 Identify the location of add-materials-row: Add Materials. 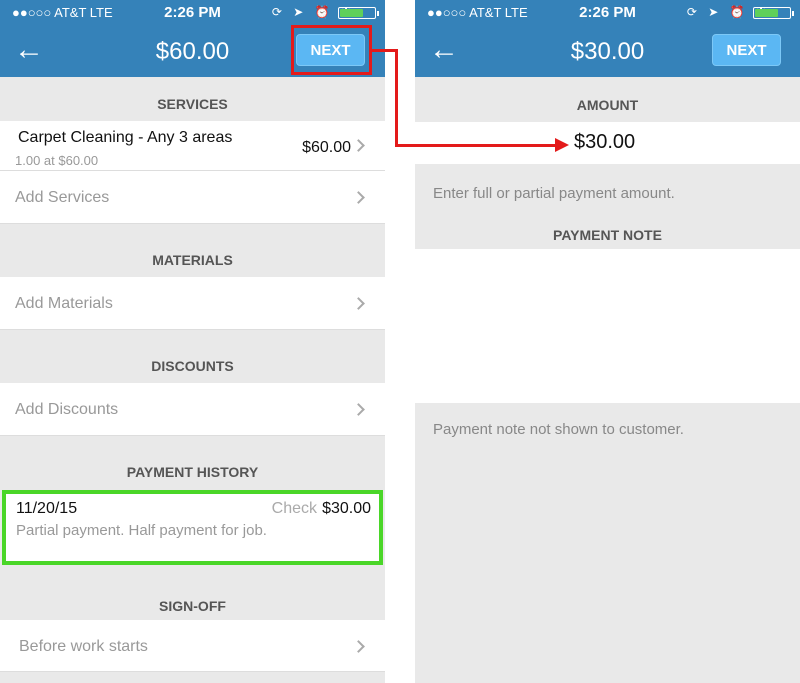
(192, 303).